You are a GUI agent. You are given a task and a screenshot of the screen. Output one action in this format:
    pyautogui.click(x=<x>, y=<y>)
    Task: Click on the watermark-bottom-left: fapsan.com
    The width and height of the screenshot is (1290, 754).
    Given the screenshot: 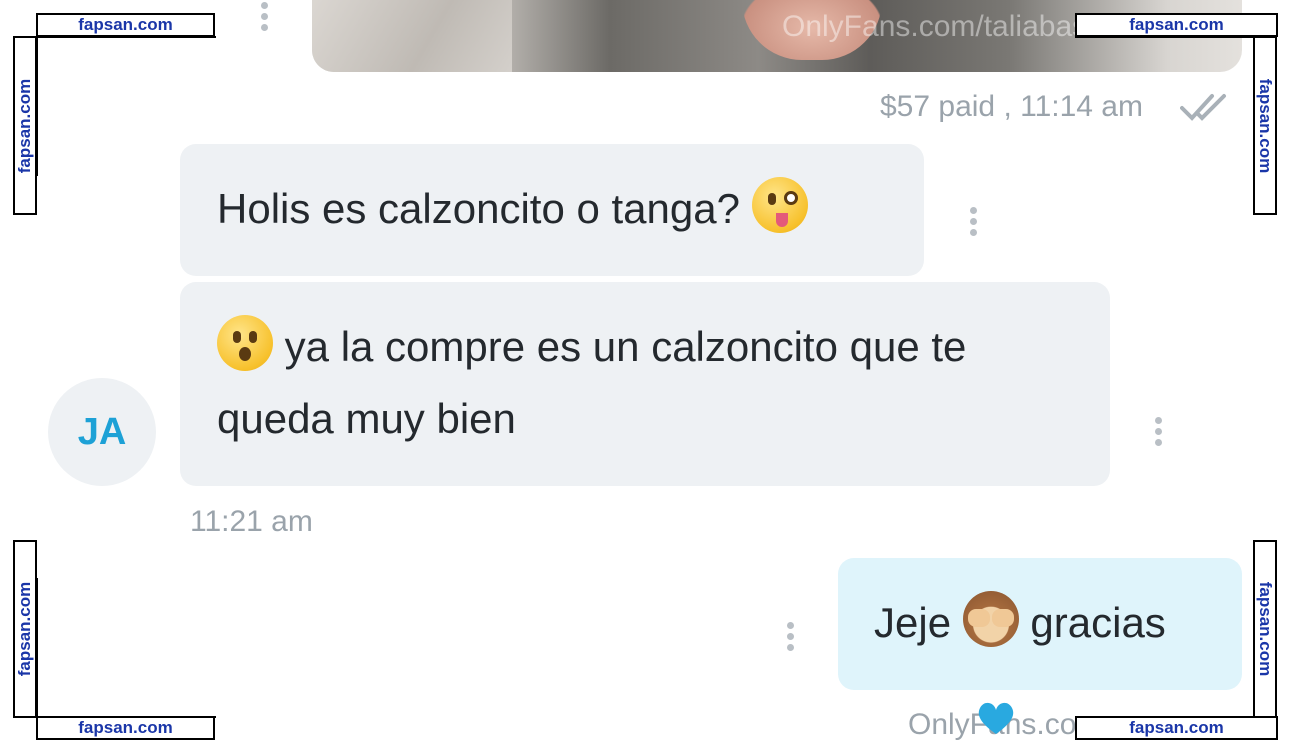 What is the action you would take?
    pyautogui.click(x=125, y=728)
    